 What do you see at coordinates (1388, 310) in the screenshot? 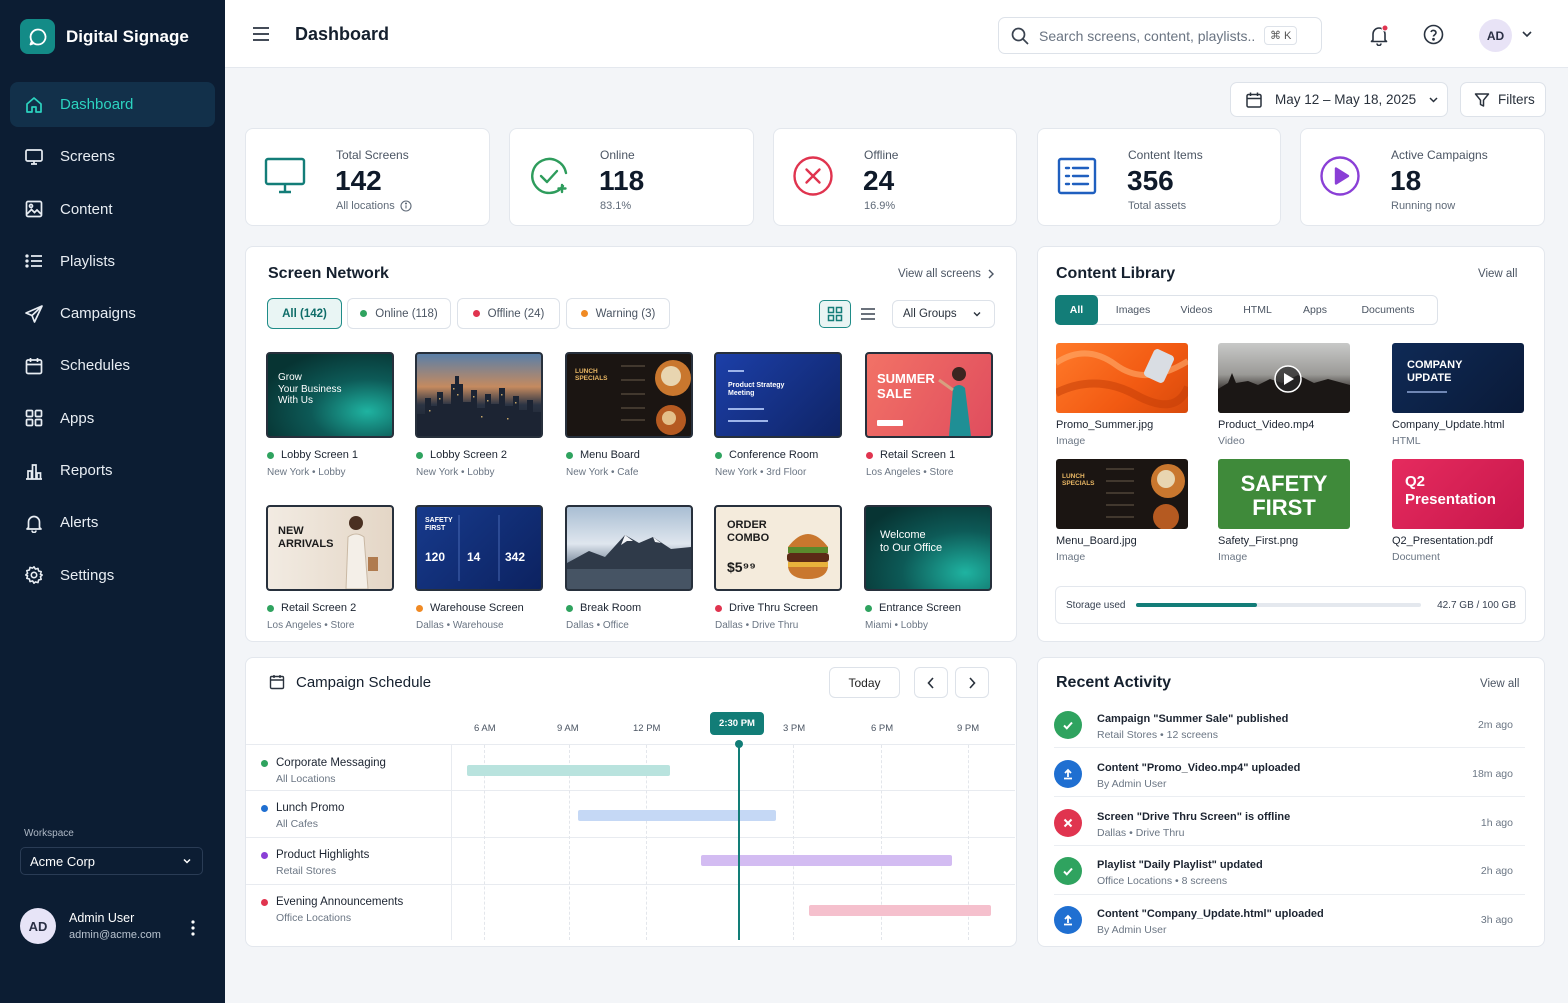
I see `tab-documents: Documents` at bounding box center [1388, 310].